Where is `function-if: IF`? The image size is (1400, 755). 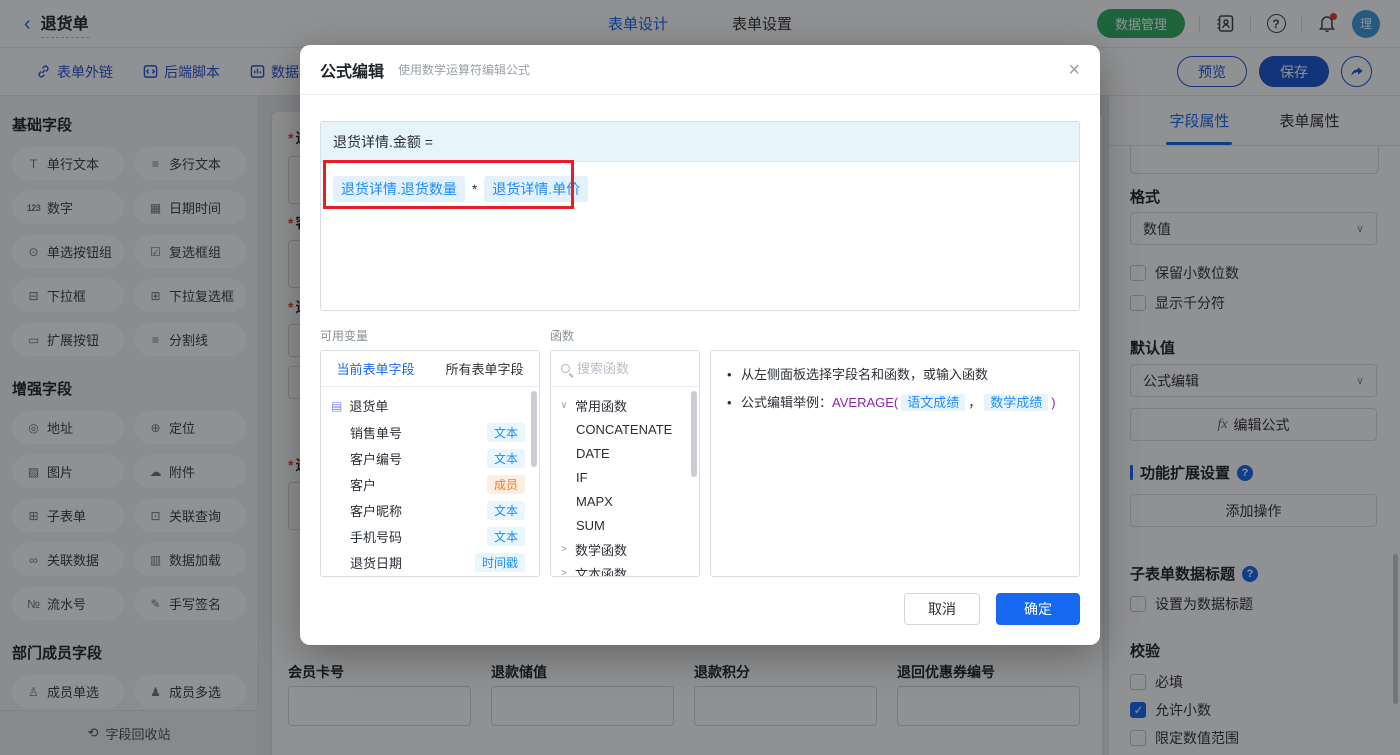 function-if: IF is located at coordinates (625, 477).